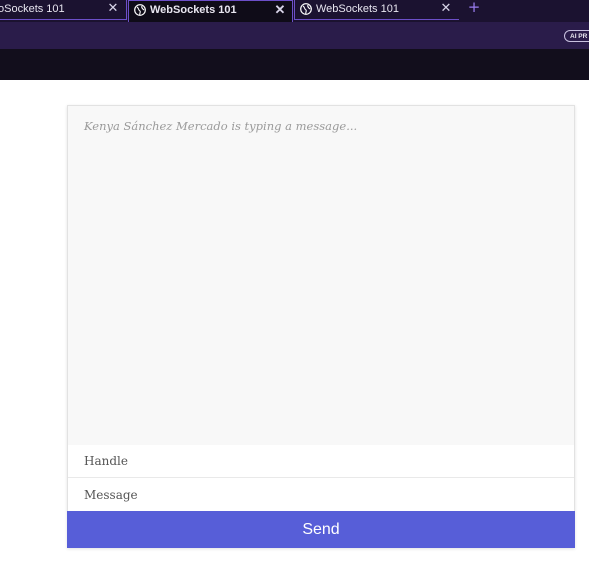 This screenshot has height=576, width=589. I want to click on browser-toolbar: AI PR, so click(294, 35).